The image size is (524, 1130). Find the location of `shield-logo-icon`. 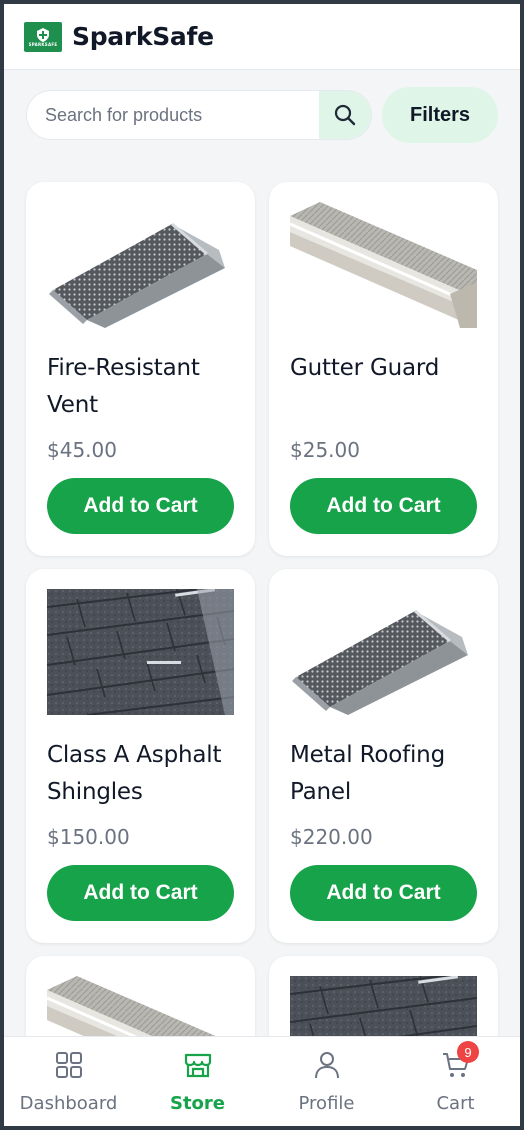

shield-logo-icon is located at coordinates (43, 34).